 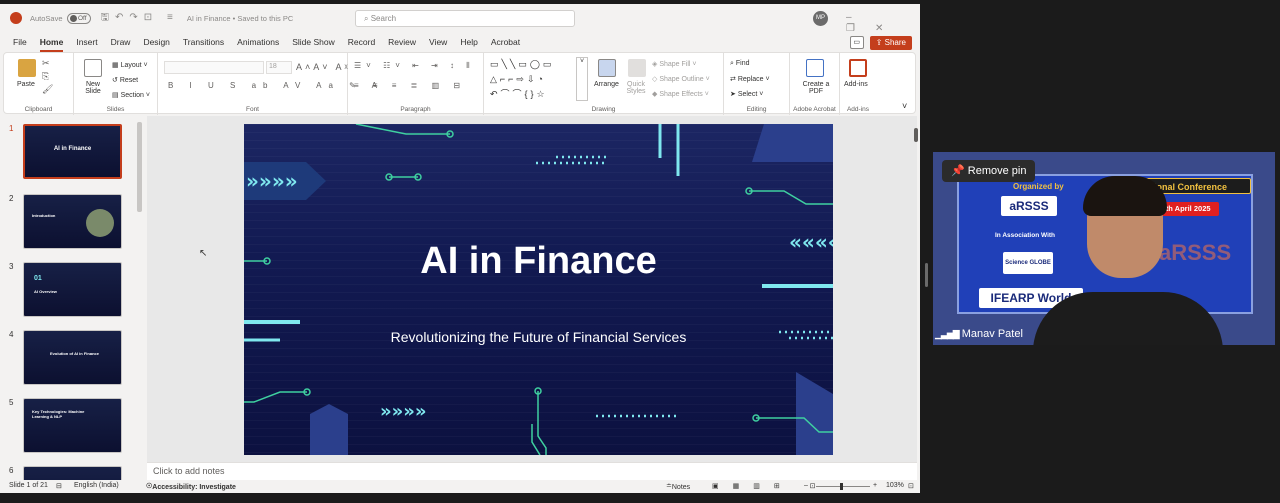 I want to click on zoom-slider, so click(x=843, y=486).